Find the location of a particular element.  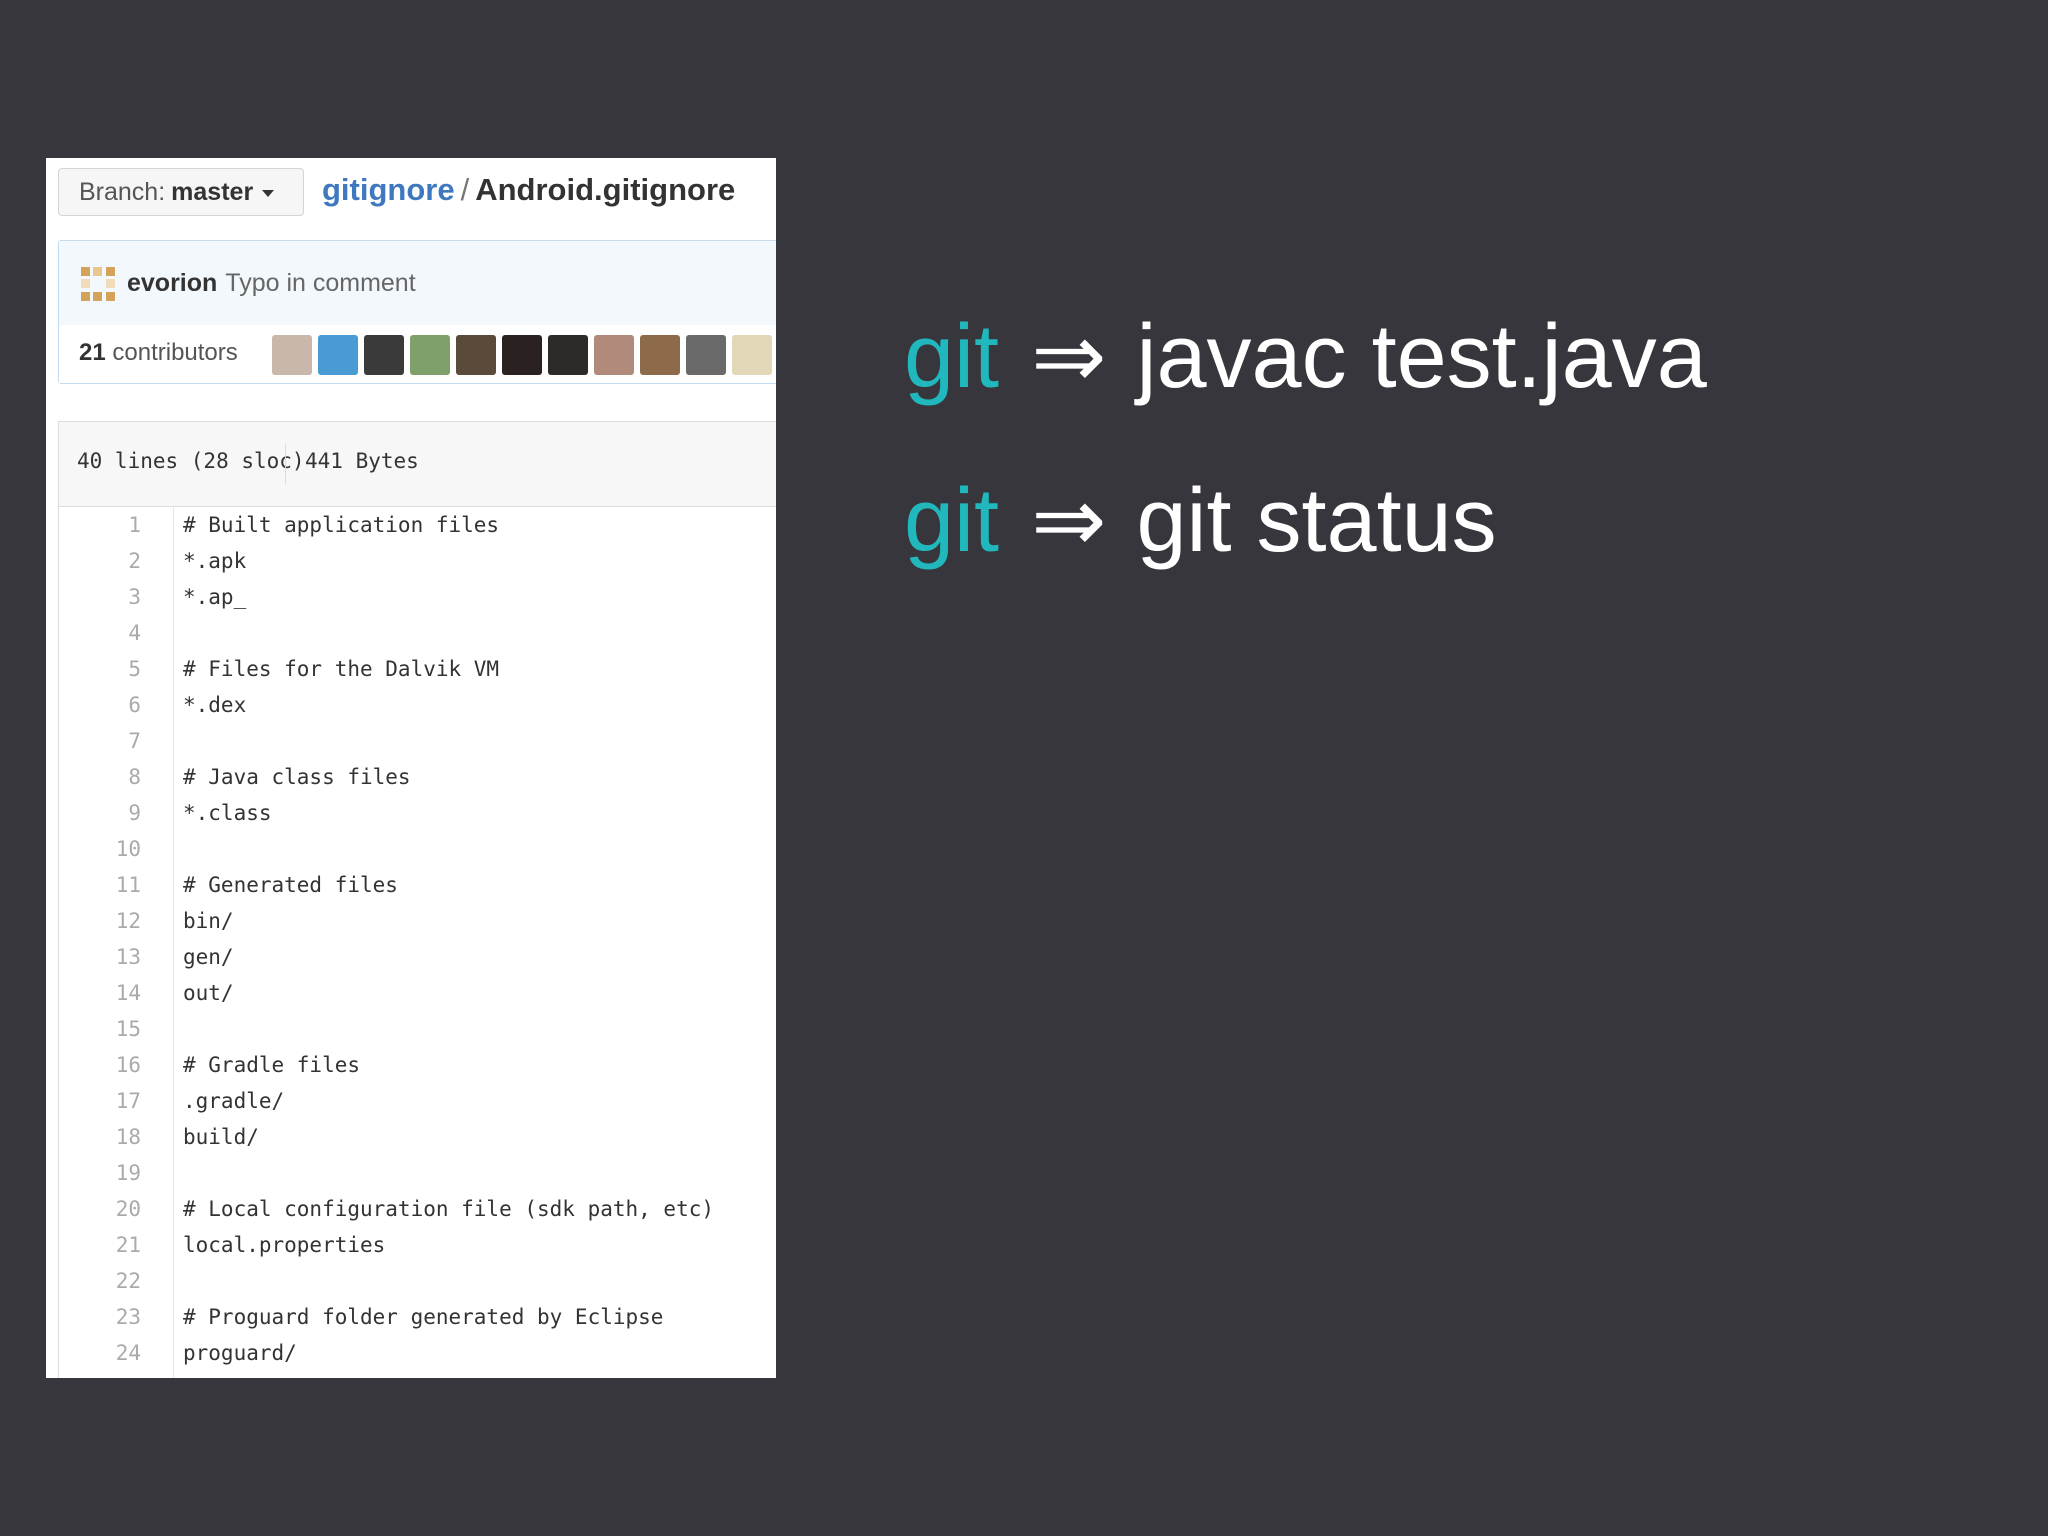

line-number: 11 is located at coordinates (100, 885).